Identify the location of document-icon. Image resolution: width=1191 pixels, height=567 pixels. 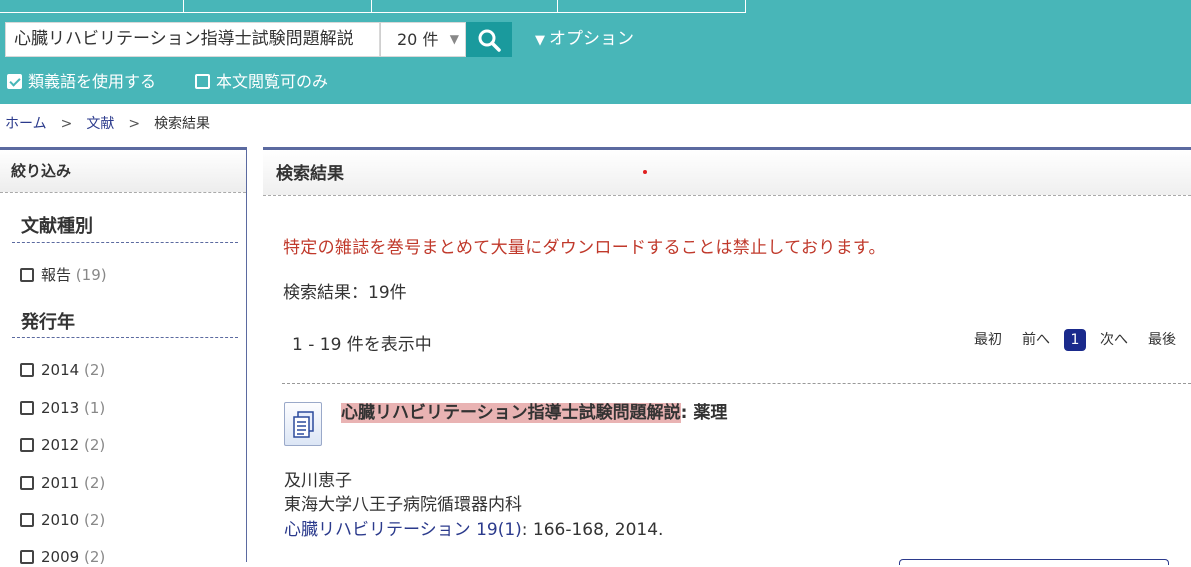
(303, 424).